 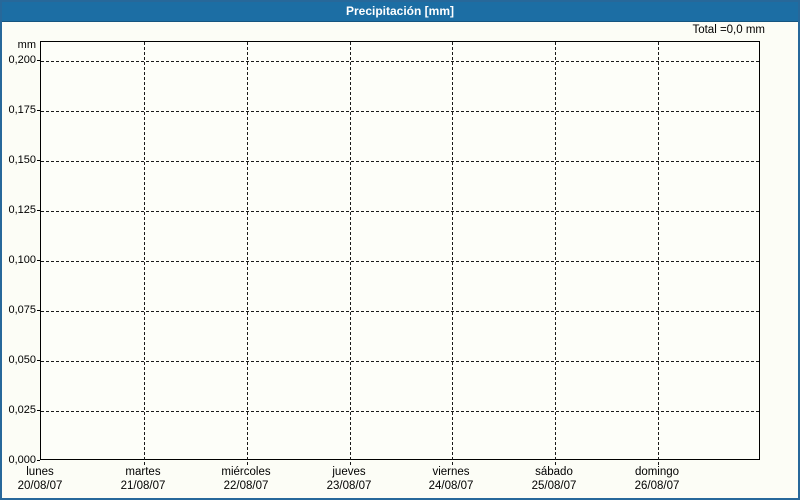 I want to click on x-axis-day-name: jueves, so click(x=349, y=472).